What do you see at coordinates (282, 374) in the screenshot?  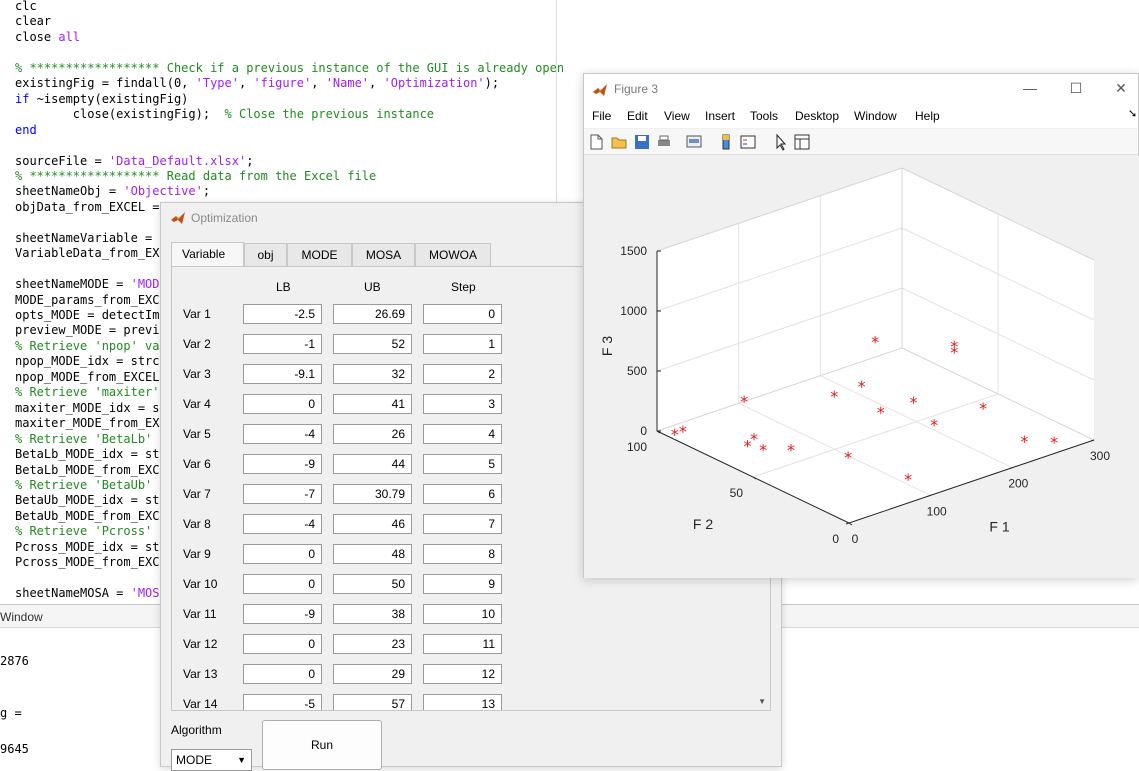 I see `lb-field: -9.1` at bounding box center [282, 374].